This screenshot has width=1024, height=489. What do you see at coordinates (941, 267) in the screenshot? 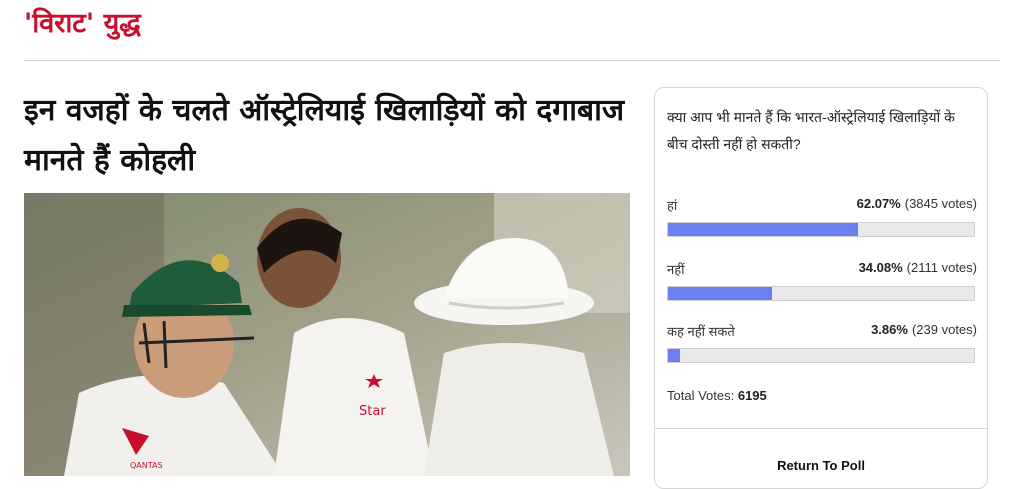
I see `poll-option-votes: (2111 votes)` at bounding box center [941, 267].